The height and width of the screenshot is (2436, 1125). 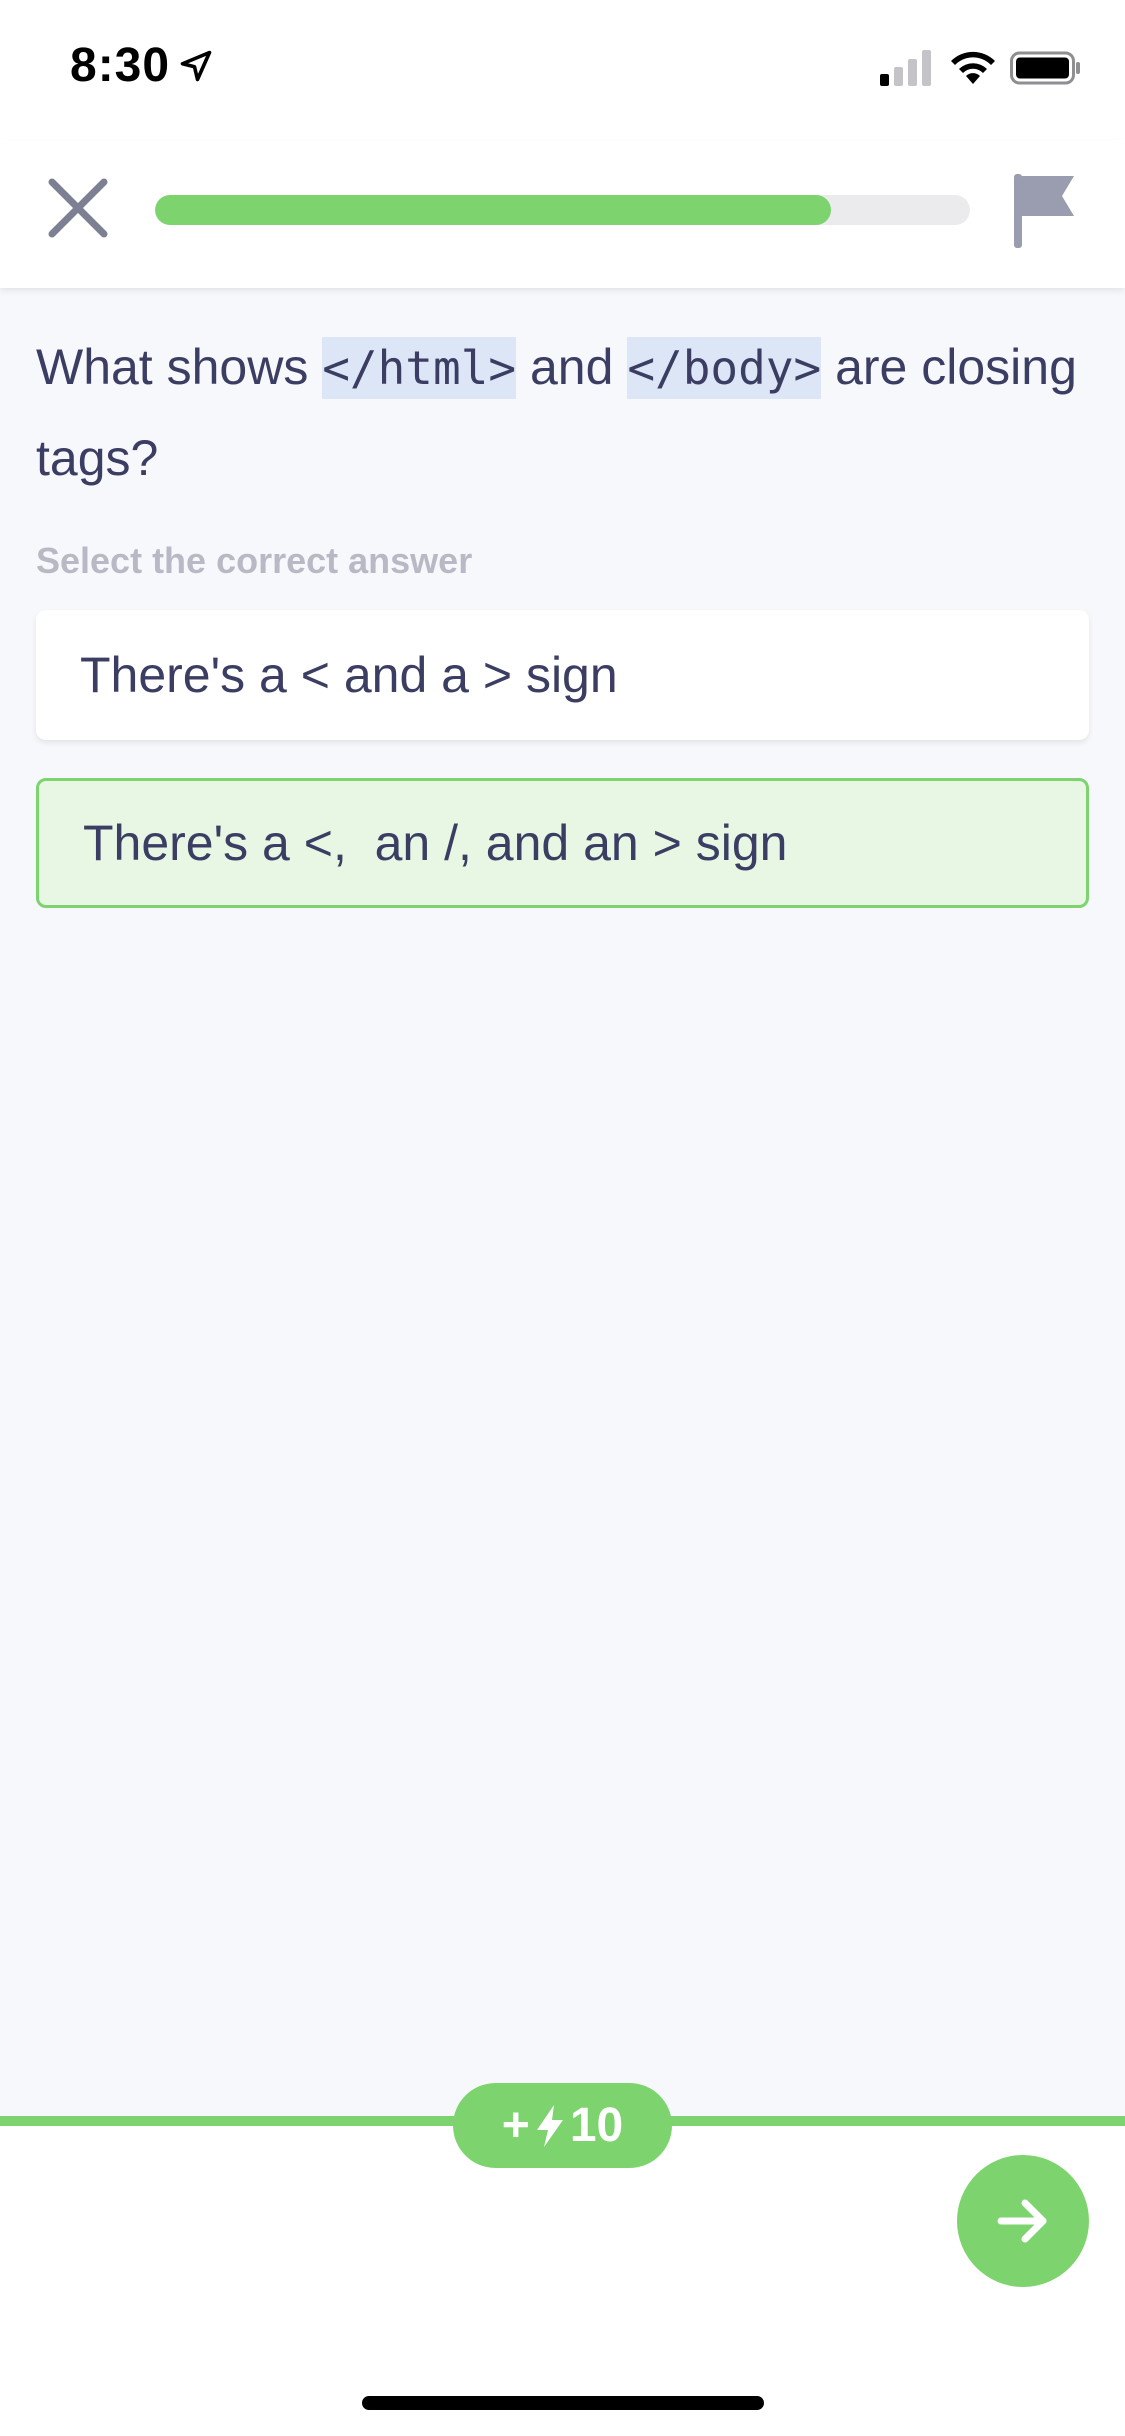 I want to click on bottom-bar, so click(x=562, y=2279).